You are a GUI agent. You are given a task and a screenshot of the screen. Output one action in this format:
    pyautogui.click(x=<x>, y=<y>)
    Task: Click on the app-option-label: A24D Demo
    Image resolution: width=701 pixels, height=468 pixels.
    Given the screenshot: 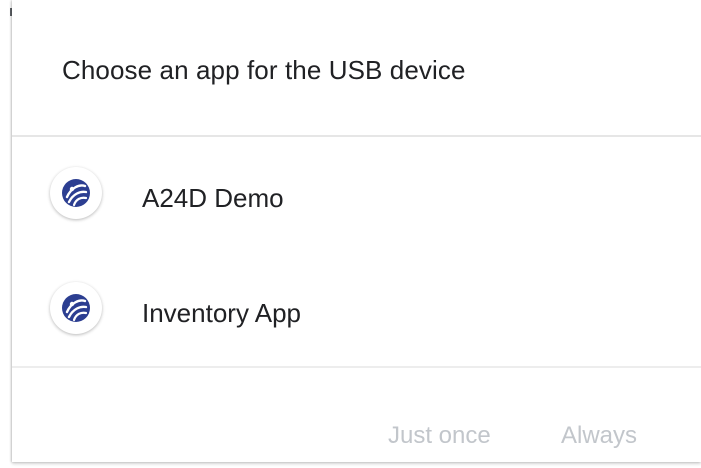 What is the action you would take?
    pyautogui.click(x=213, y=198)
    